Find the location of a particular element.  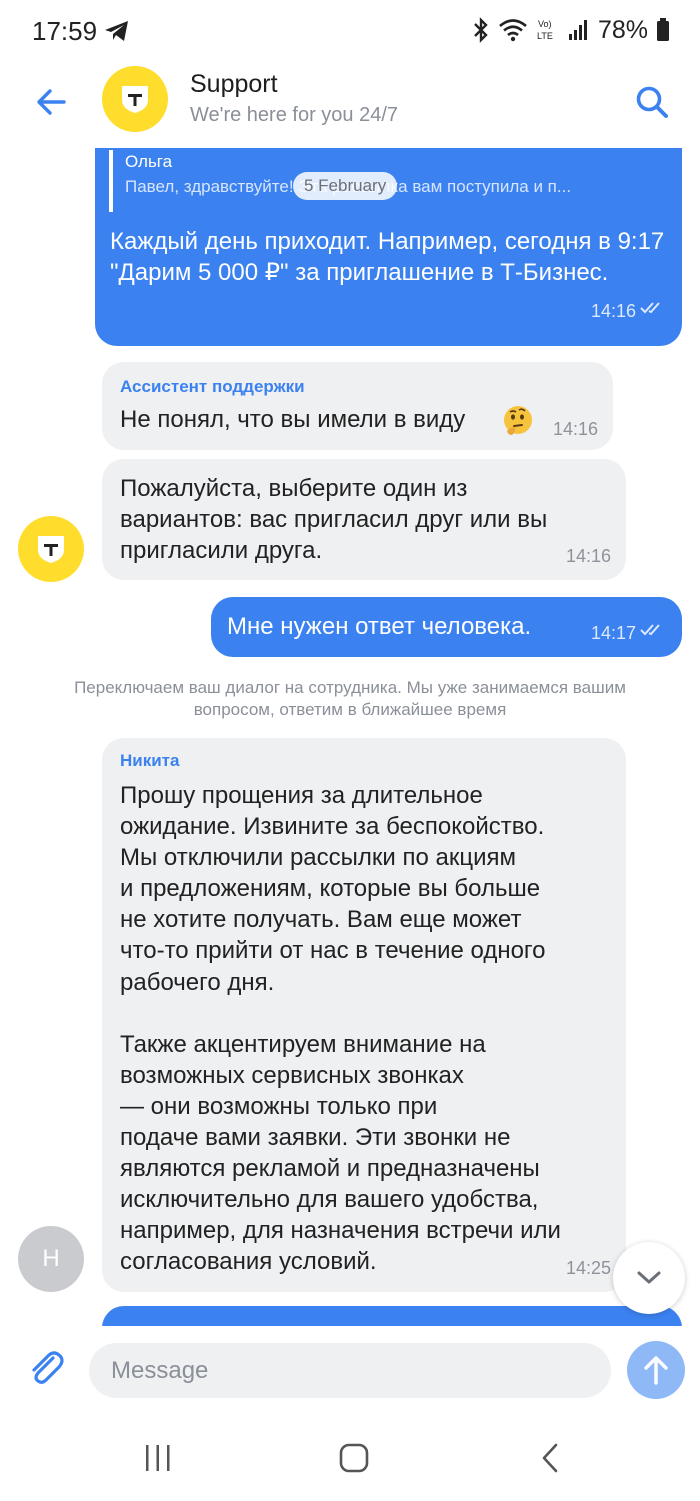

system-nav-bar is located at coordinates (350, 1460).